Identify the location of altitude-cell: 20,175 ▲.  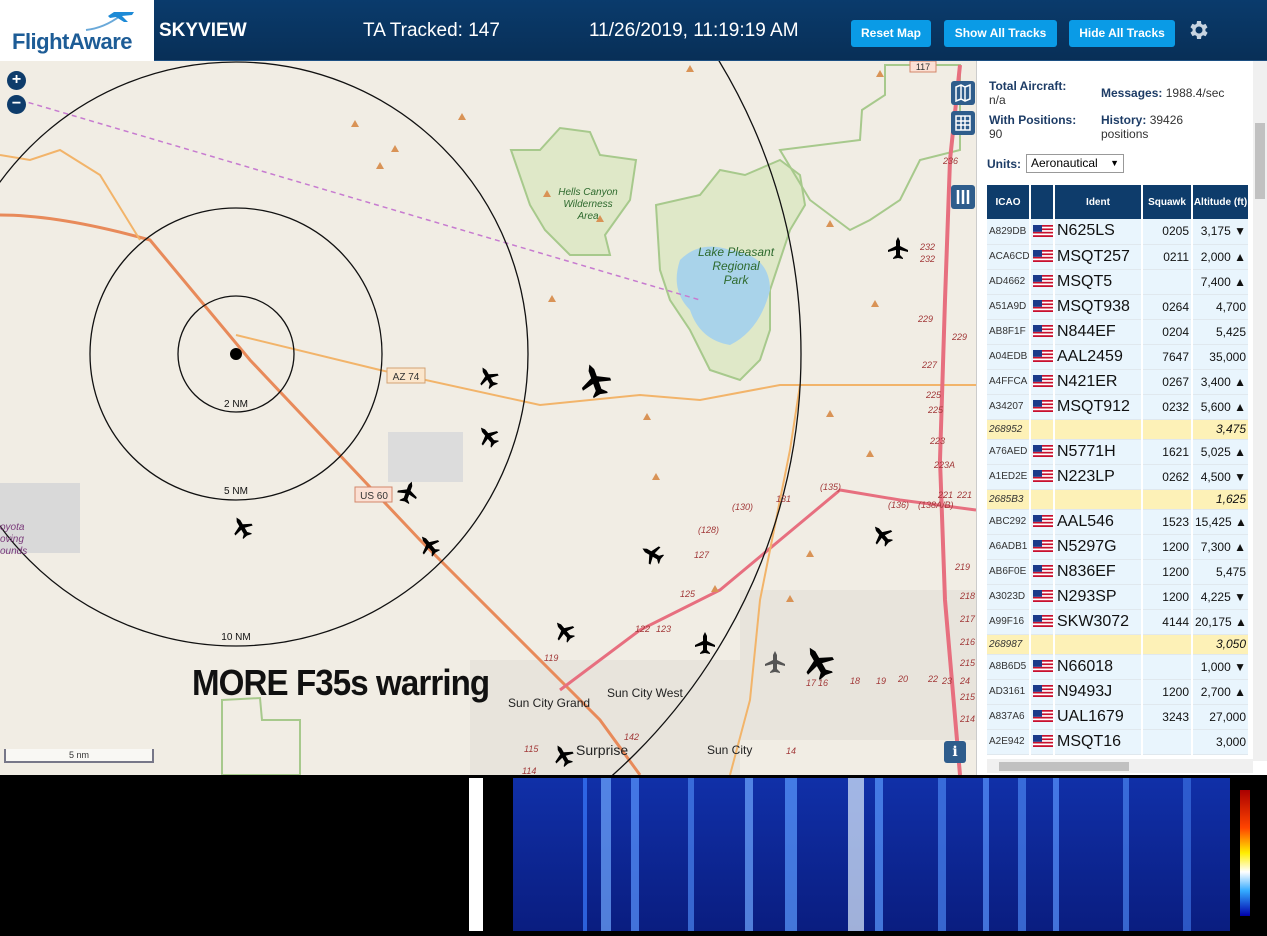
(1221, 622).